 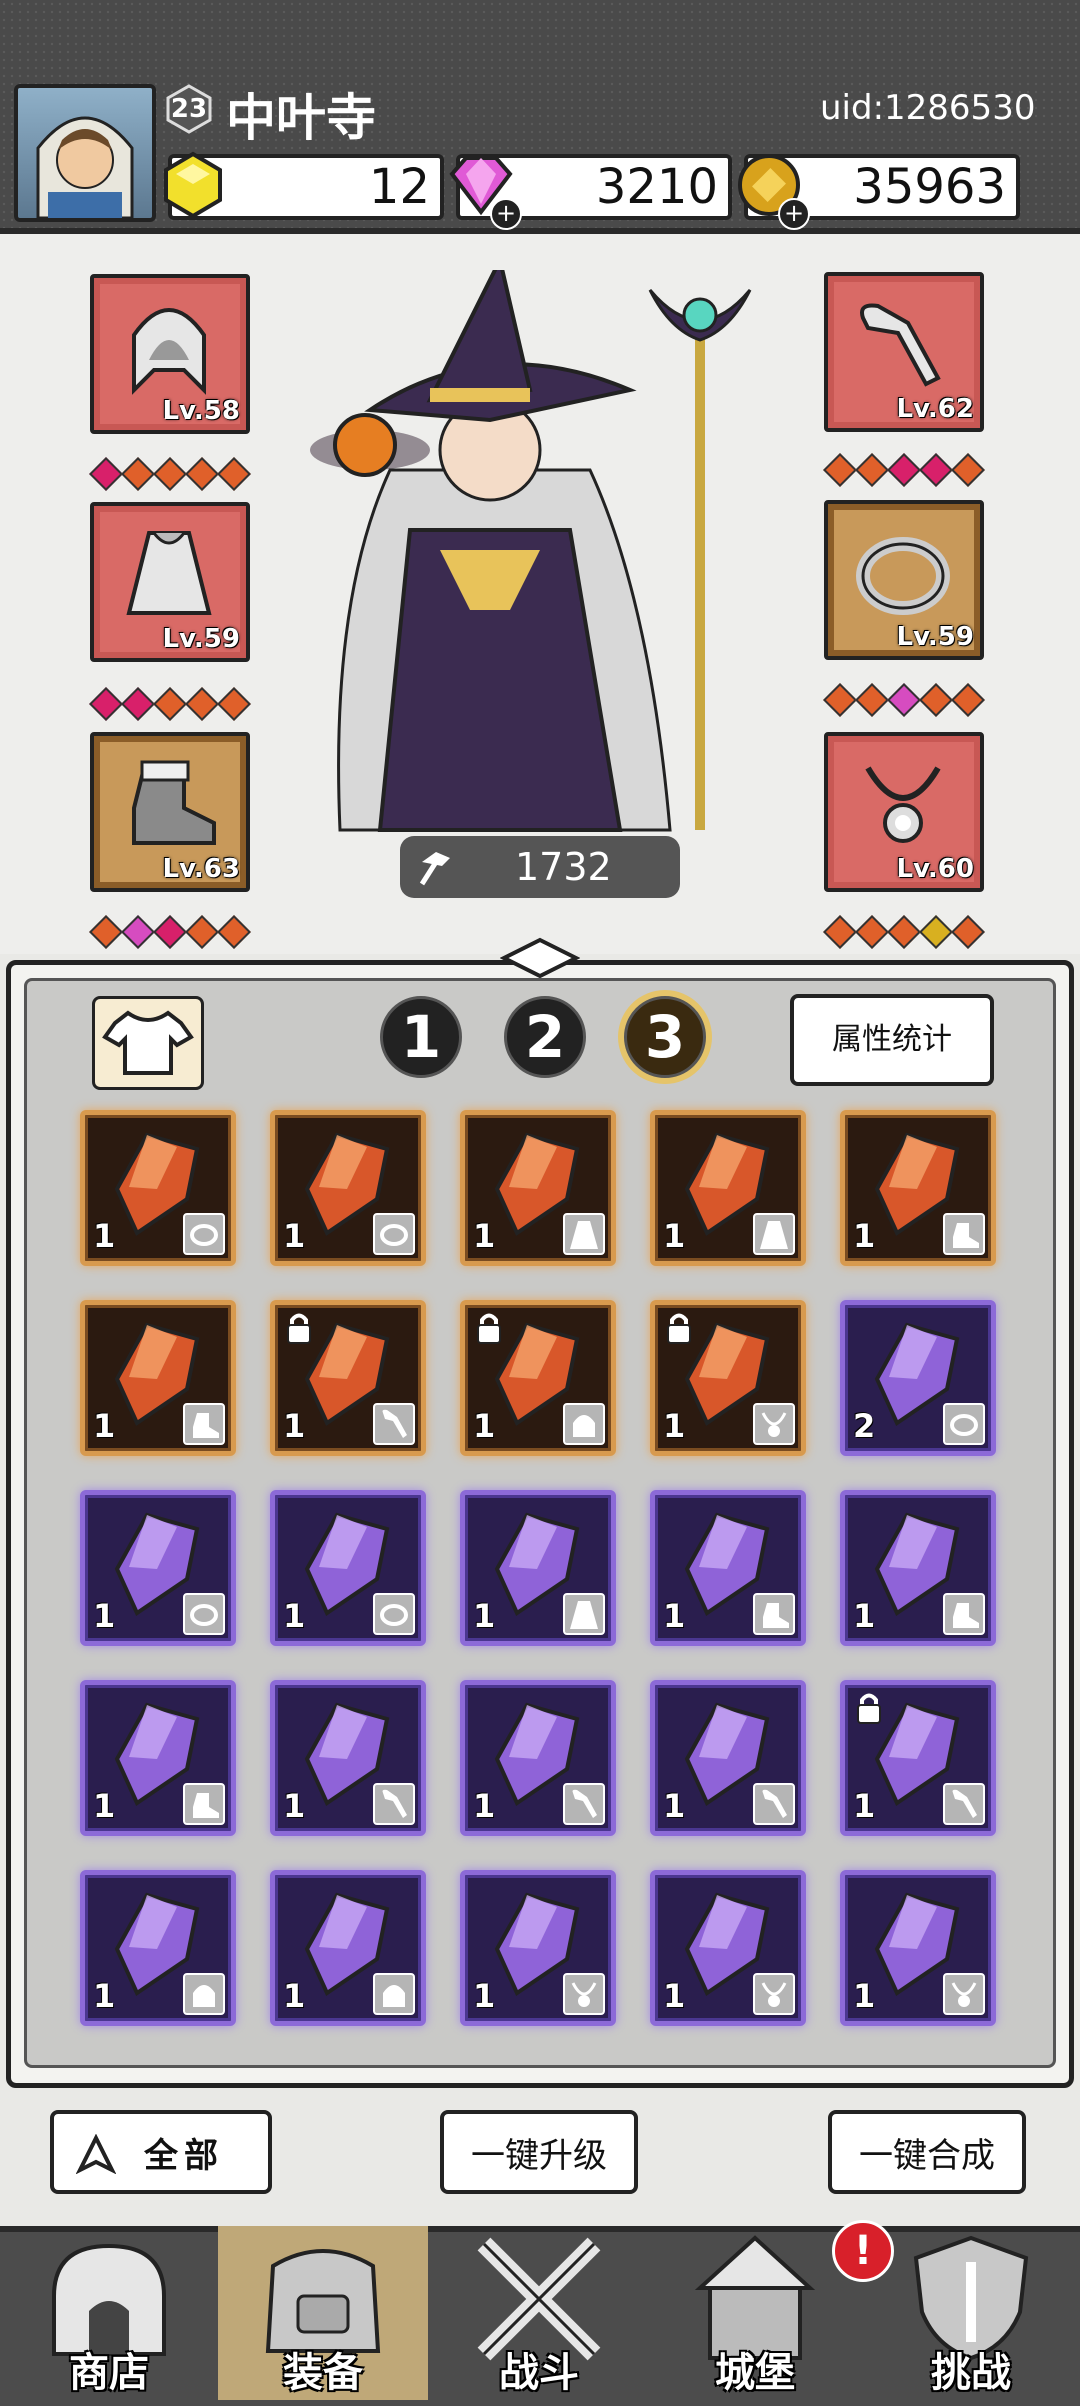 I want to click on nav-battle-label: 战斗, so click(x=539, y=2373).